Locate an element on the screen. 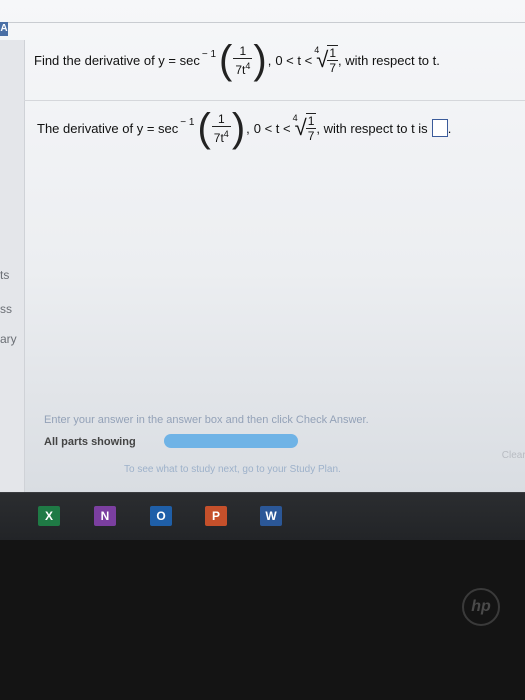 Image resolution: width=525 pixels, height=700 pixels. progress-bar is located at coordinates (231, 441).